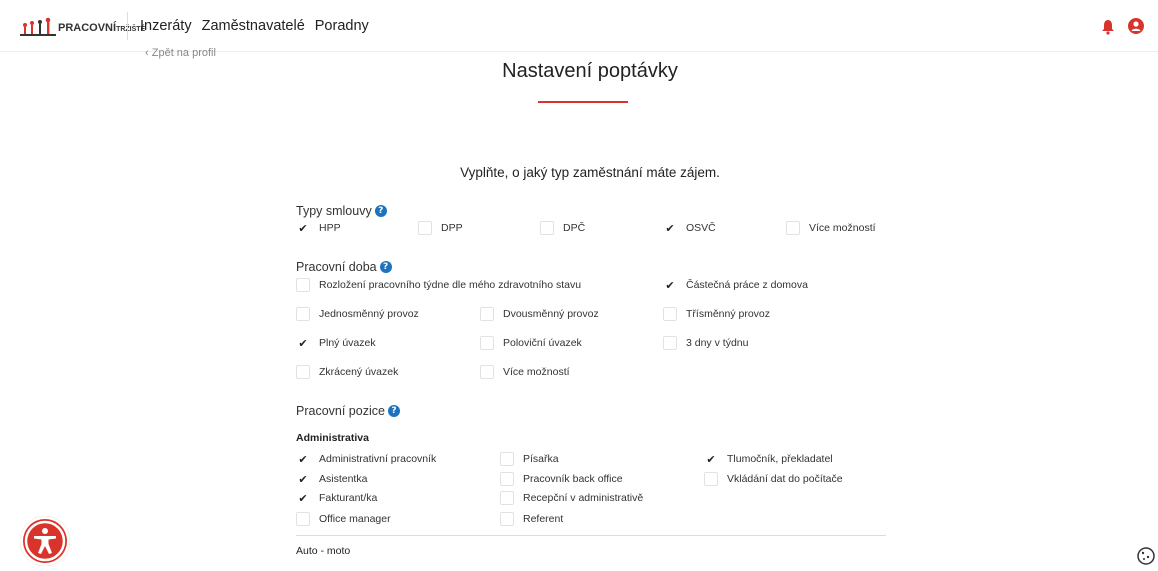 The width and height of the screenshot is (1158, 571). I want to click on checkbox-label: Referent, so click(543, 519).